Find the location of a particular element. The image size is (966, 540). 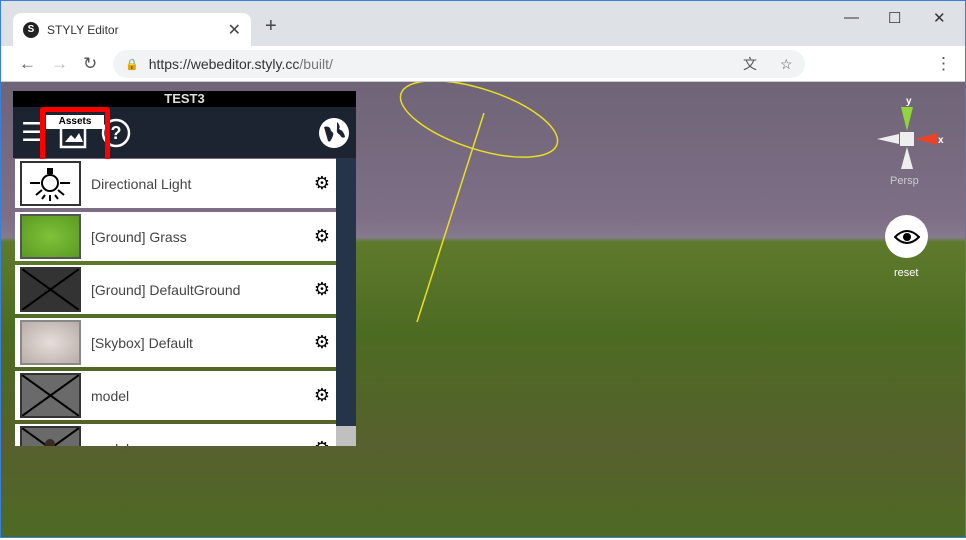

list-item: [Skybox] Default ⚙ is located at coordinates (175, 342).